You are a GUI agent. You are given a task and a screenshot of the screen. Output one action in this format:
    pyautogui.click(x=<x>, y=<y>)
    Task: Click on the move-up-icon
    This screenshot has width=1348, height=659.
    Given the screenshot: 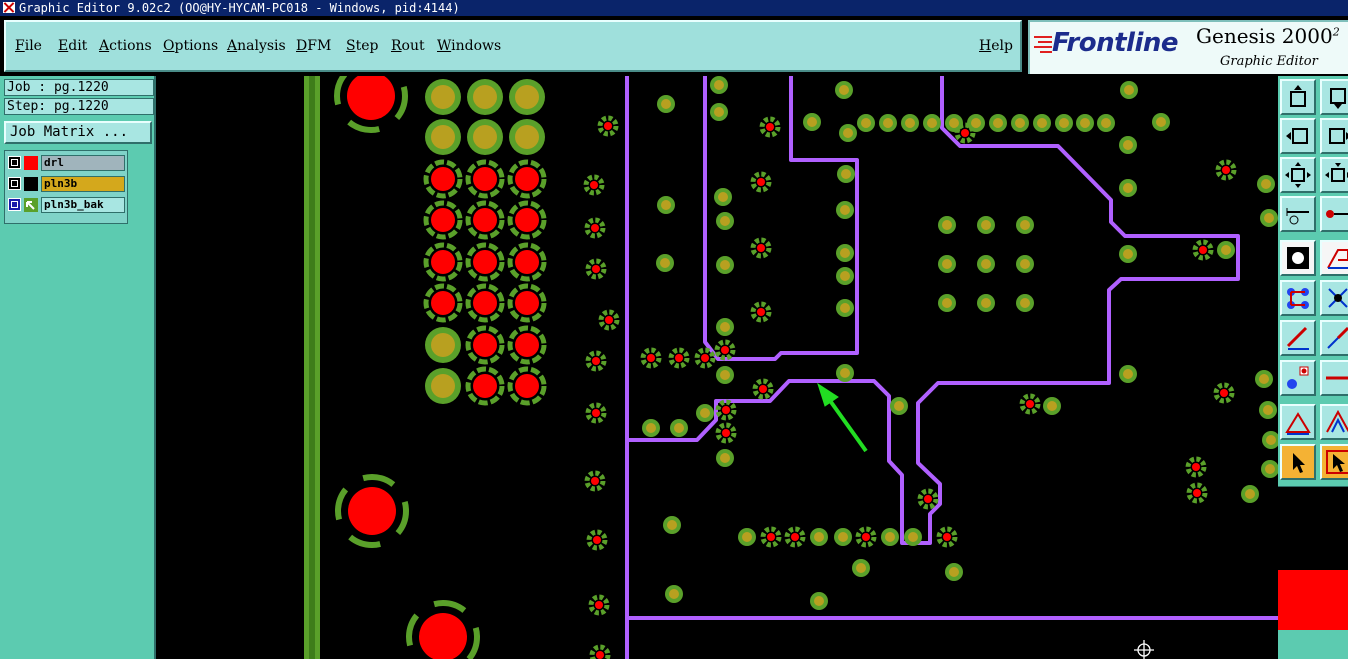 What is the action you would take?
    pyautogui.click(x=1298, y=97)
    